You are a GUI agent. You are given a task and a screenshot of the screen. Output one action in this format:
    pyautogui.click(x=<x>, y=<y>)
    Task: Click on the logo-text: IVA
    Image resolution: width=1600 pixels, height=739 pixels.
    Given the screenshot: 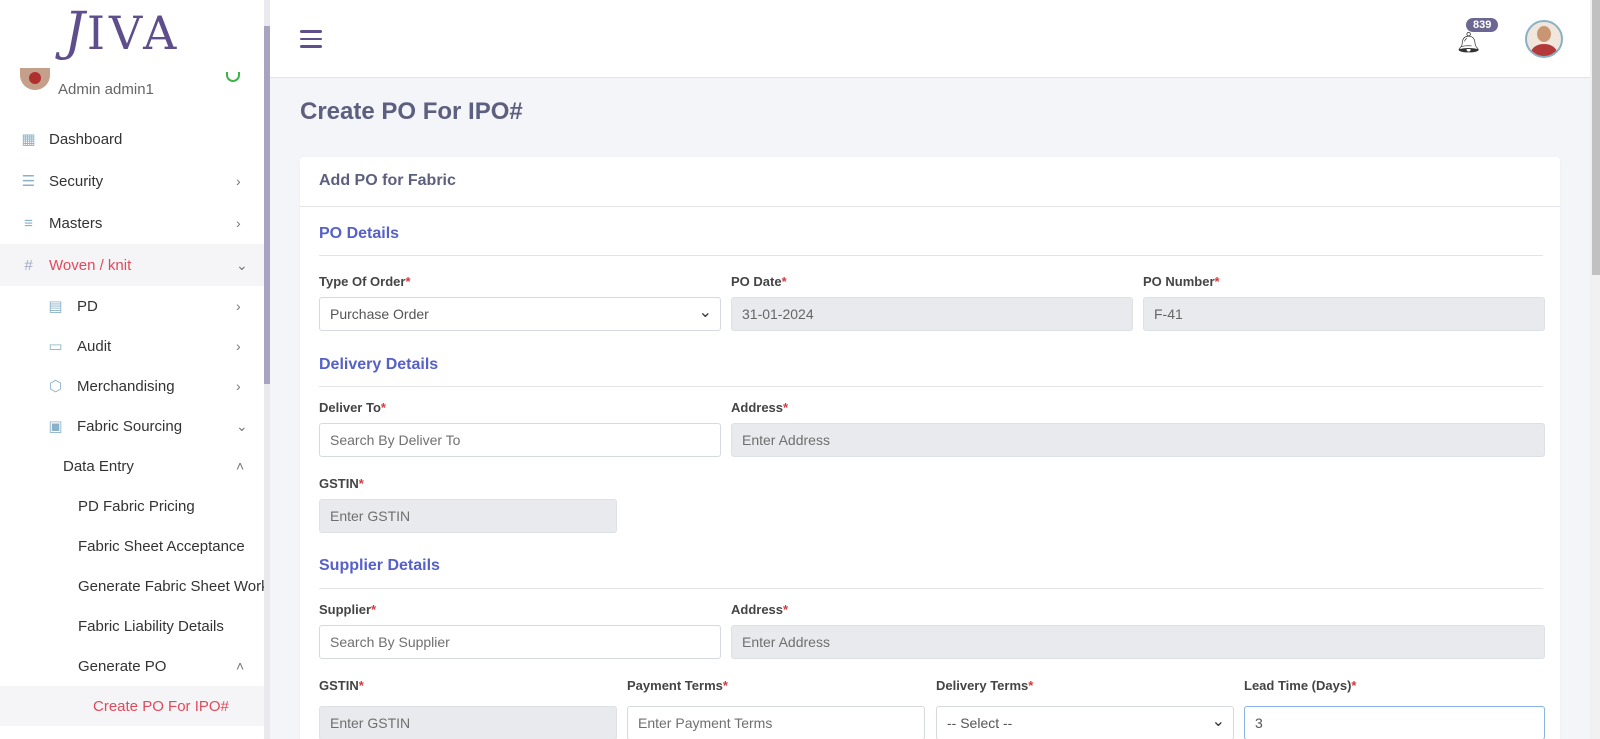 What is the action you would take?
    pyautogui.click(x=133, y=33)
    